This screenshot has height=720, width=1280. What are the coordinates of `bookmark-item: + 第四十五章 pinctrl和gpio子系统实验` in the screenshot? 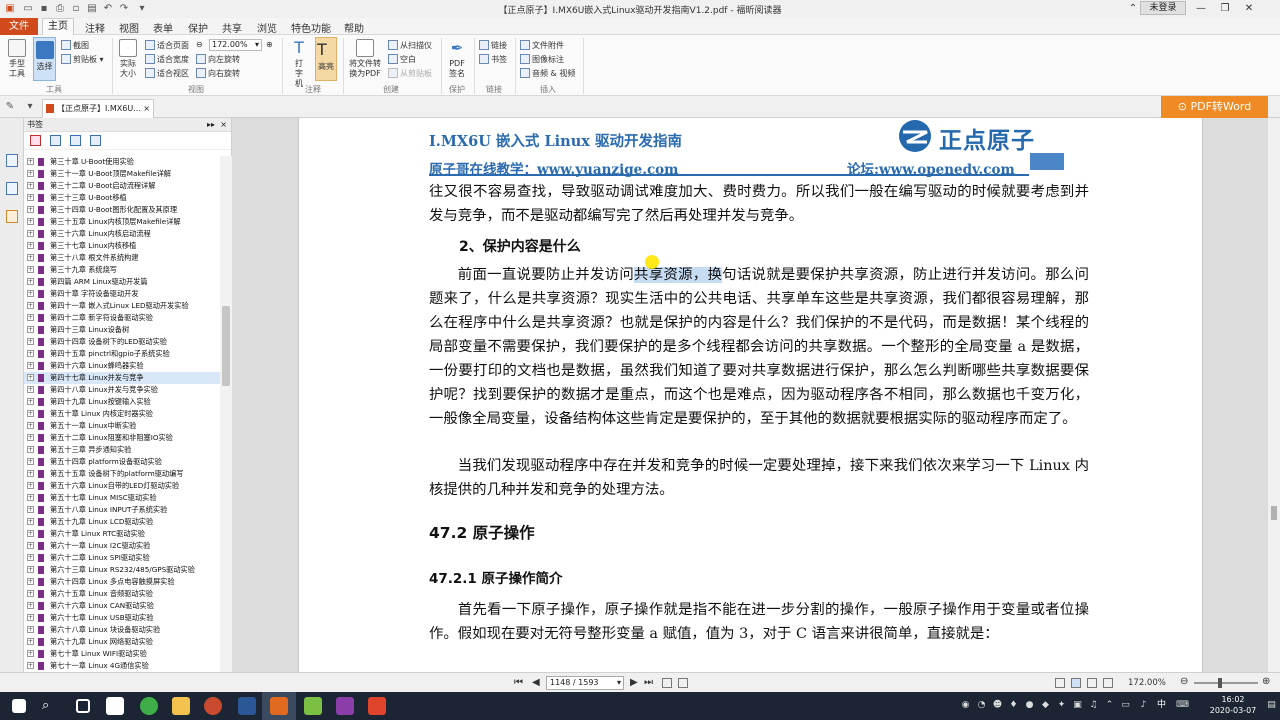 It's located at (122, 354).